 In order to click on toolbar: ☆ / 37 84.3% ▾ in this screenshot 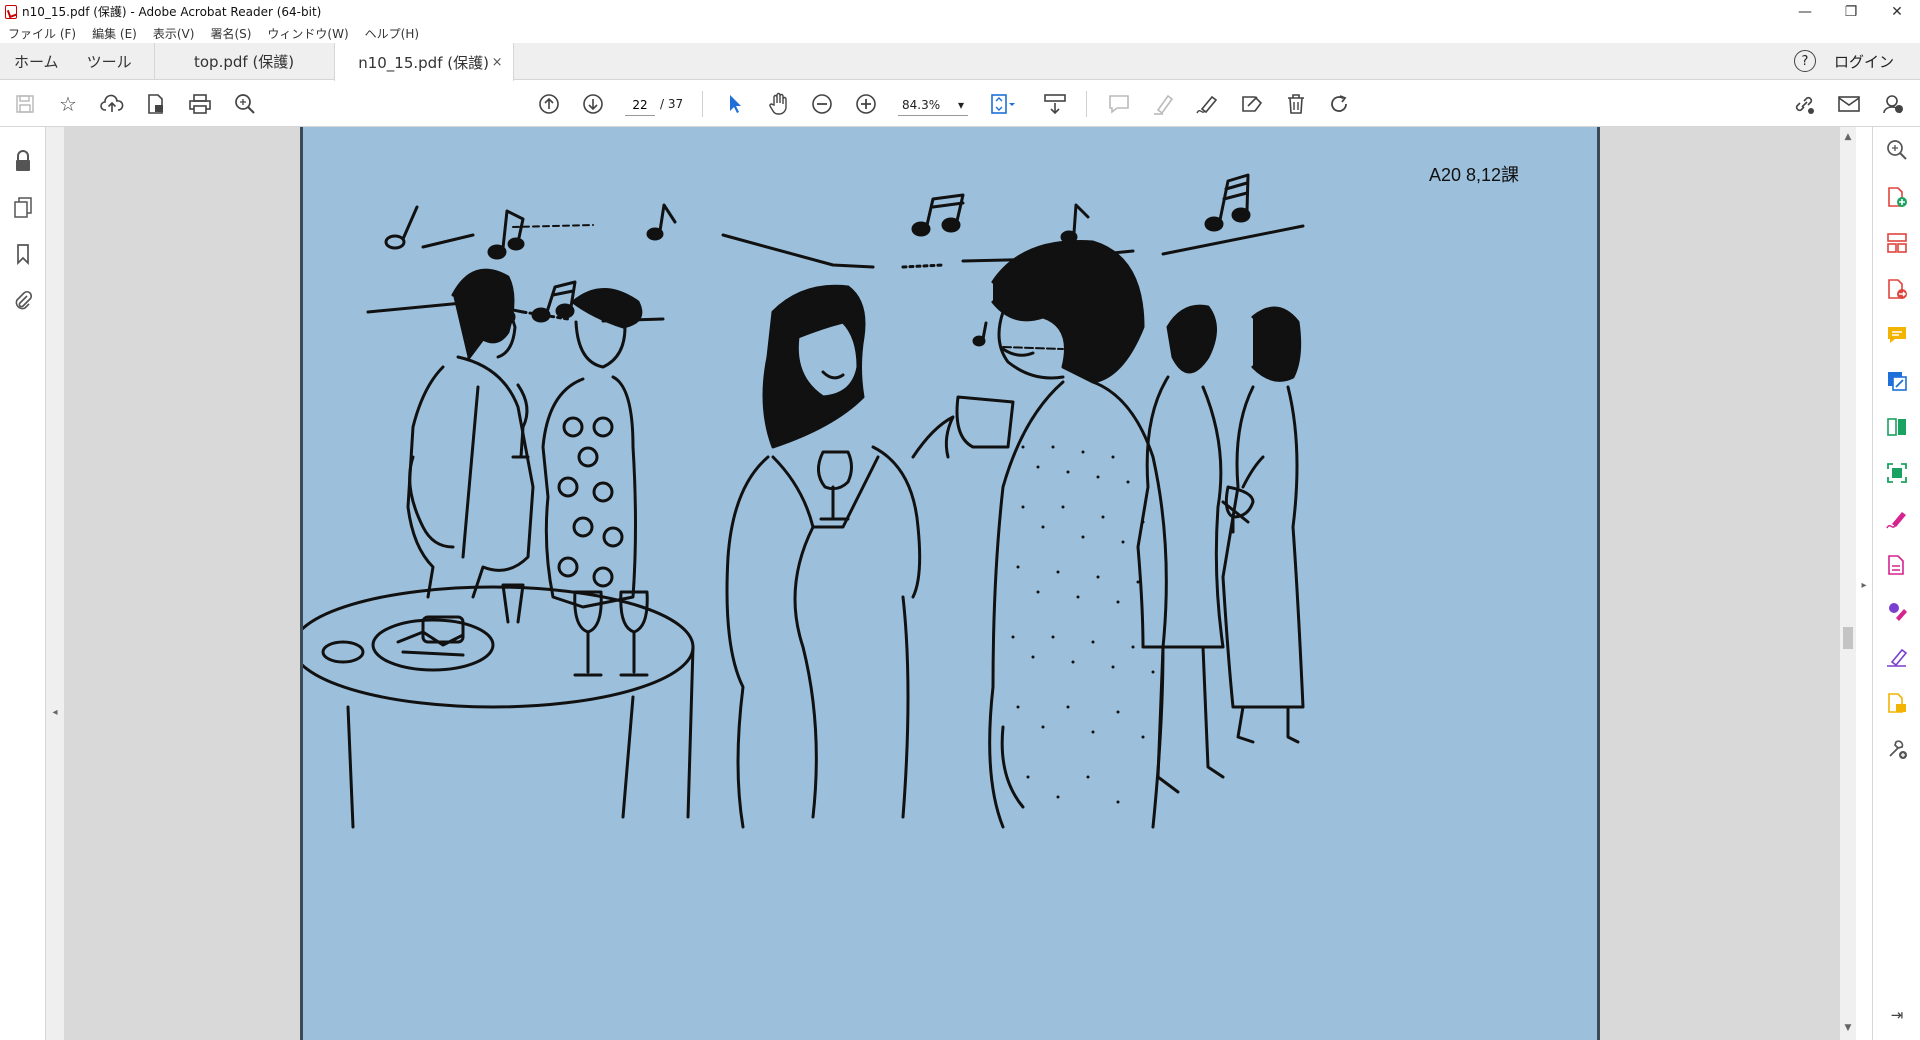, I will do `click(960, 104)`.